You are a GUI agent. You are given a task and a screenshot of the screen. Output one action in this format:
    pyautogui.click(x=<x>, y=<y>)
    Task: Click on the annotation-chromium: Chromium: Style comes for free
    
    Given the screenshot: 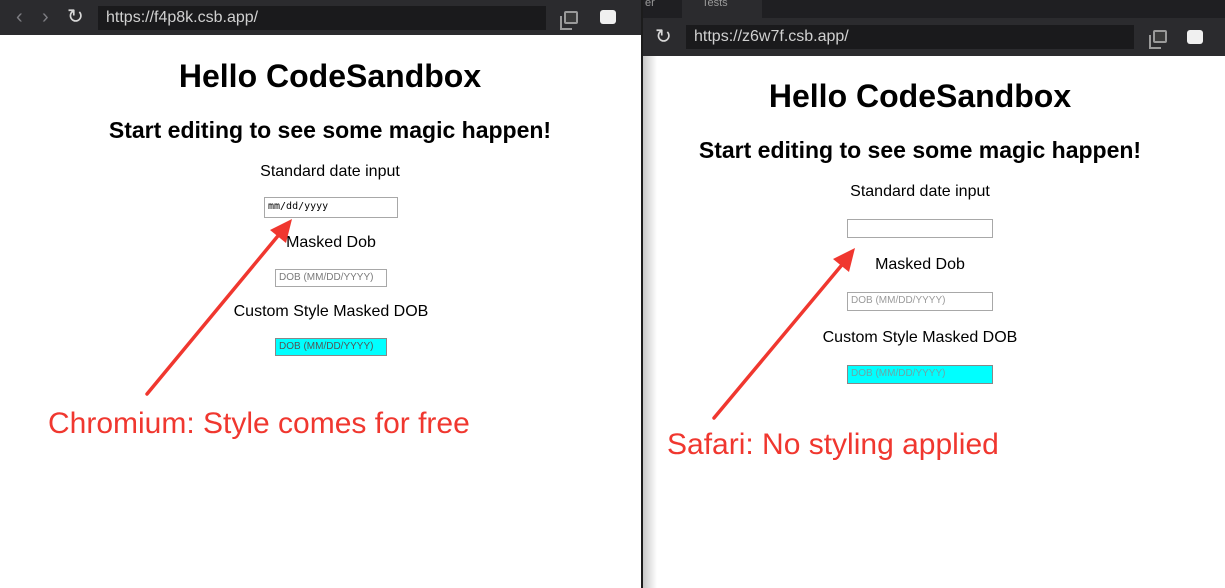 What is the action you would take?
    pyautogui.click(x=259, y=423)
    